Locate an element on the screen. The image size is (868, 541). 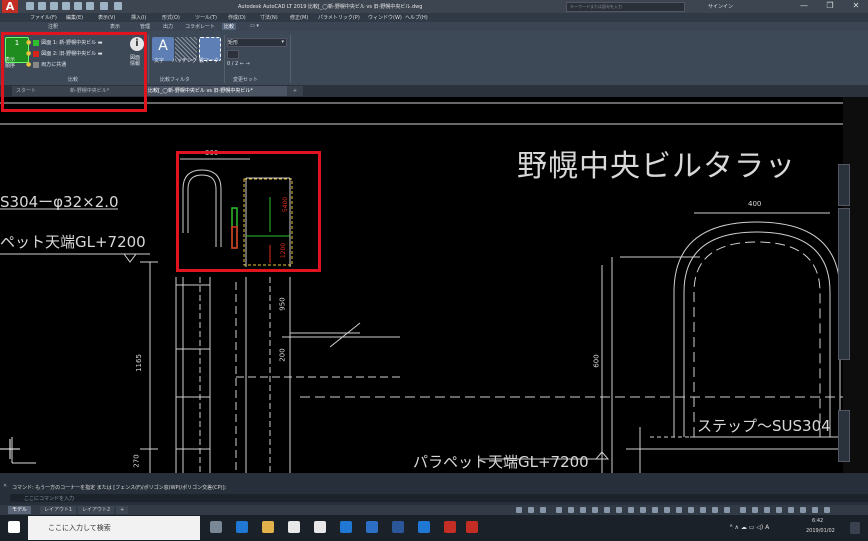
isolate-objects-icon is located at coordinates (791, 510).